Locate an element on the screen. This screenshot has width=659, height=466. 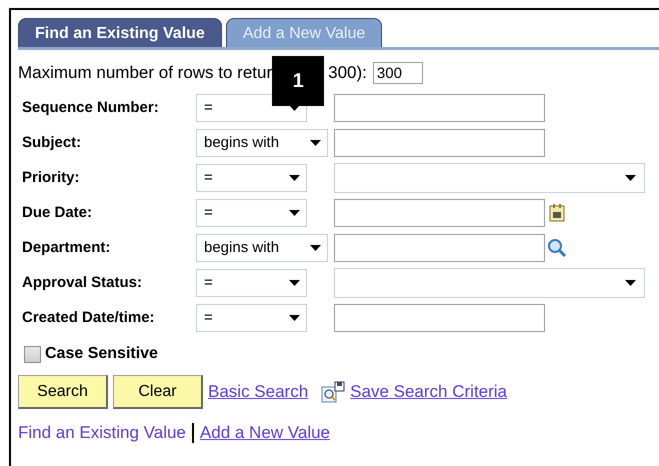
action-button: Clear is located at coordinates (158, 392).